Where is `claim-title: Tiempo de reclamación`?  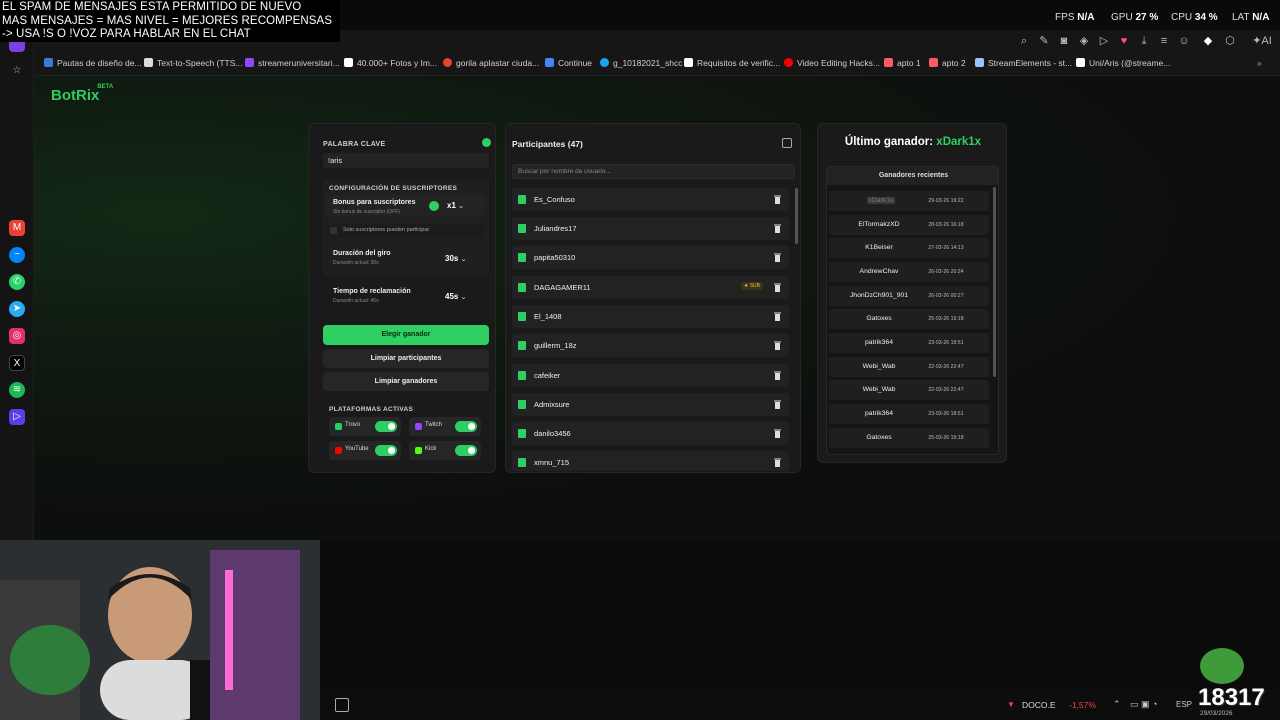 claim-title: Tiempo de reclamación is located at coordinates (372, 291).